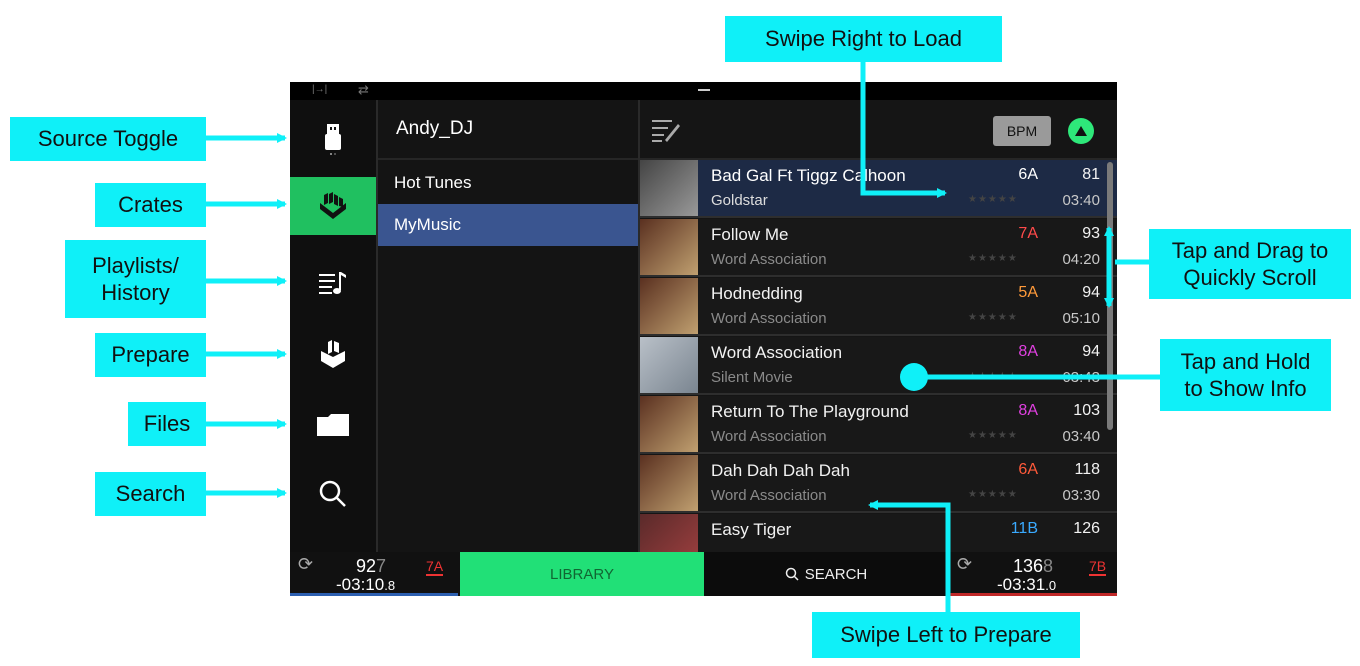 The width and height of the screenshot is (1360, 666). I want to click on folder-icon, so click(333, 425).